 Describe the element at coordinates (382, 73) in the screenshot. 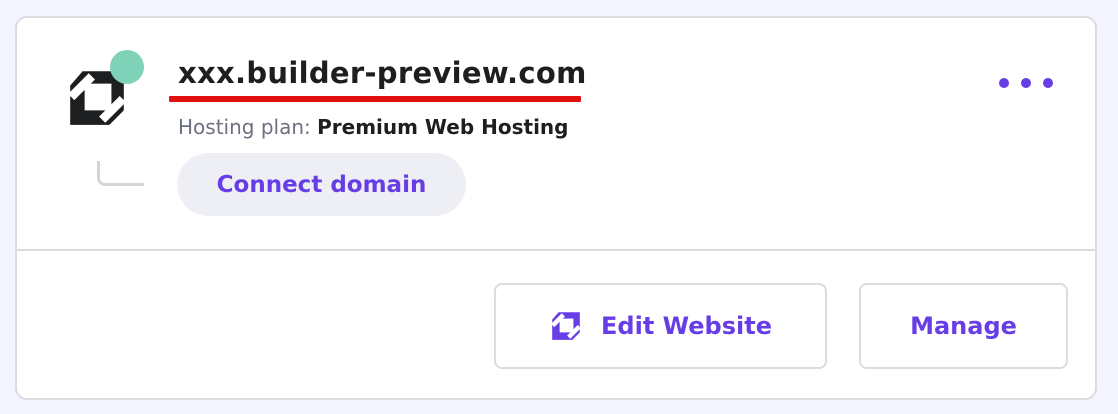

I see `website-domain: xxx.builder-preview.com` at that location.